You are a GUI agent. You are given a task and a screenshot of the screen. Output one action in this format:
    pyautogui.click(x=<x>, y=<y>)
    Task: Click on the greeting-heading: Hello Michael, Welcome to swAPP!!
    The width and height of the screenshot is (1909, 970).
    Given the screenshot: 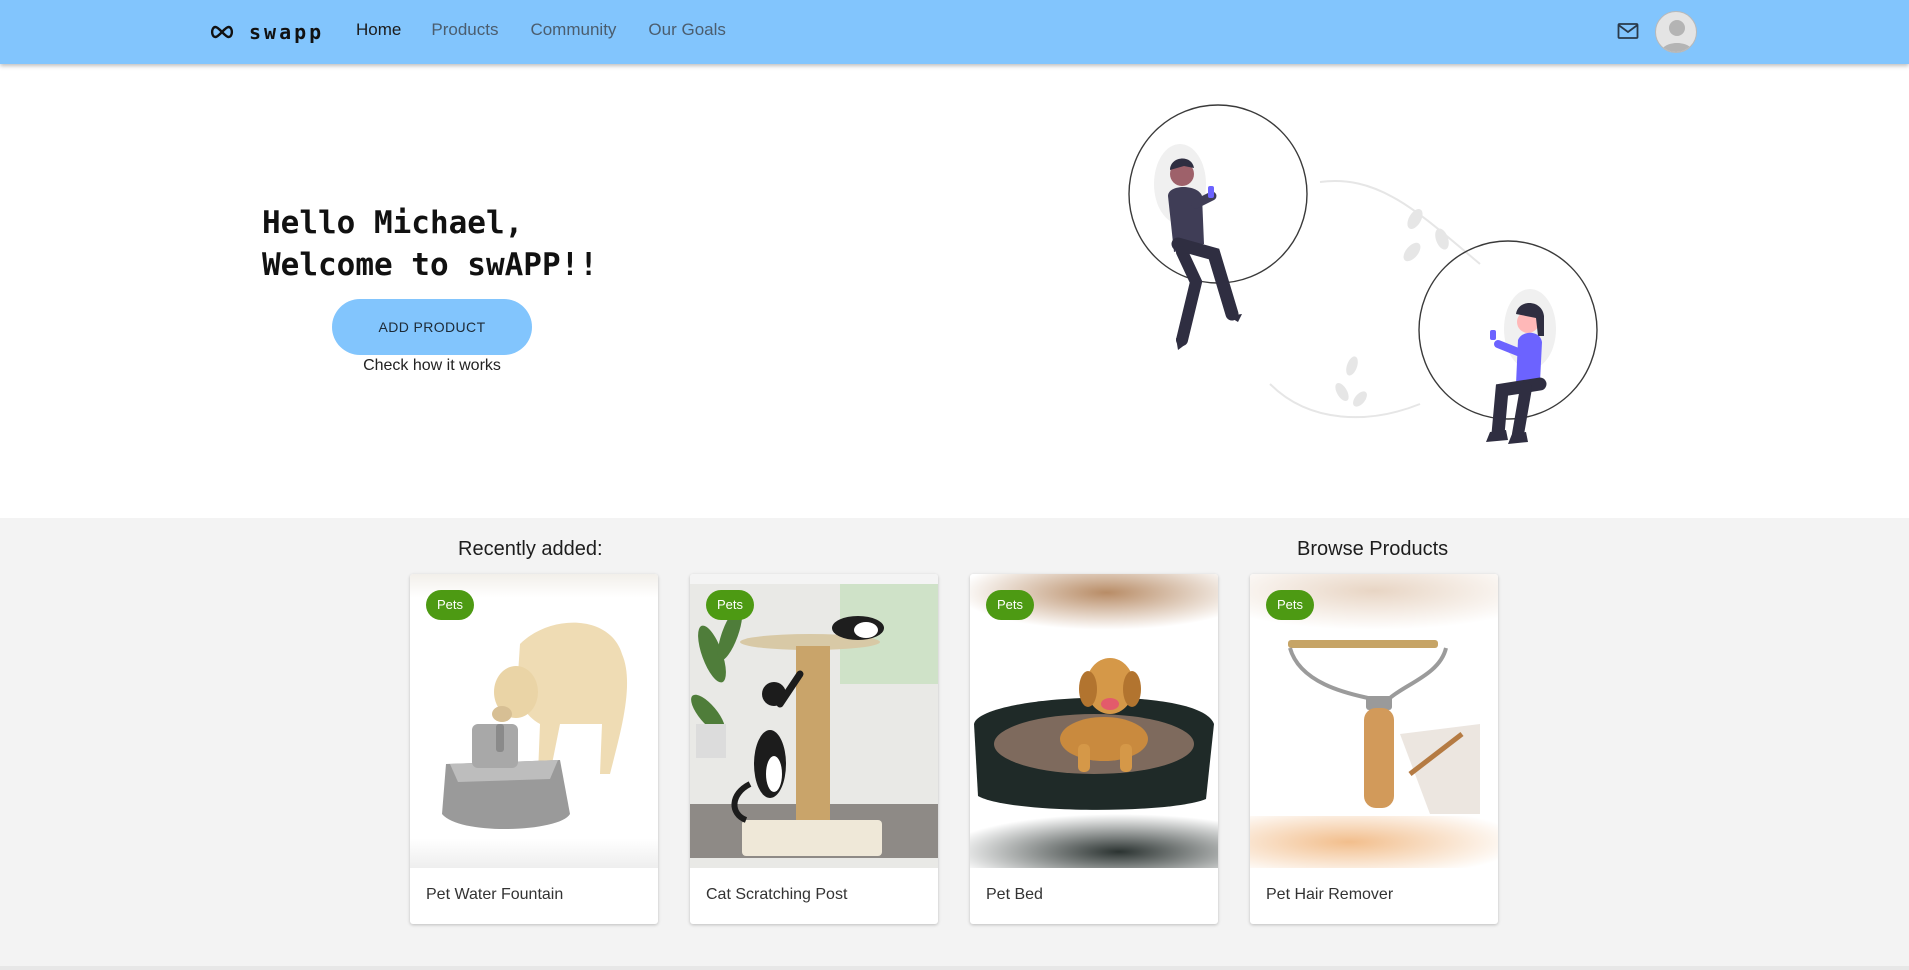 What is the action you would take?
    pyautogui.click(x=430, y=244)
    